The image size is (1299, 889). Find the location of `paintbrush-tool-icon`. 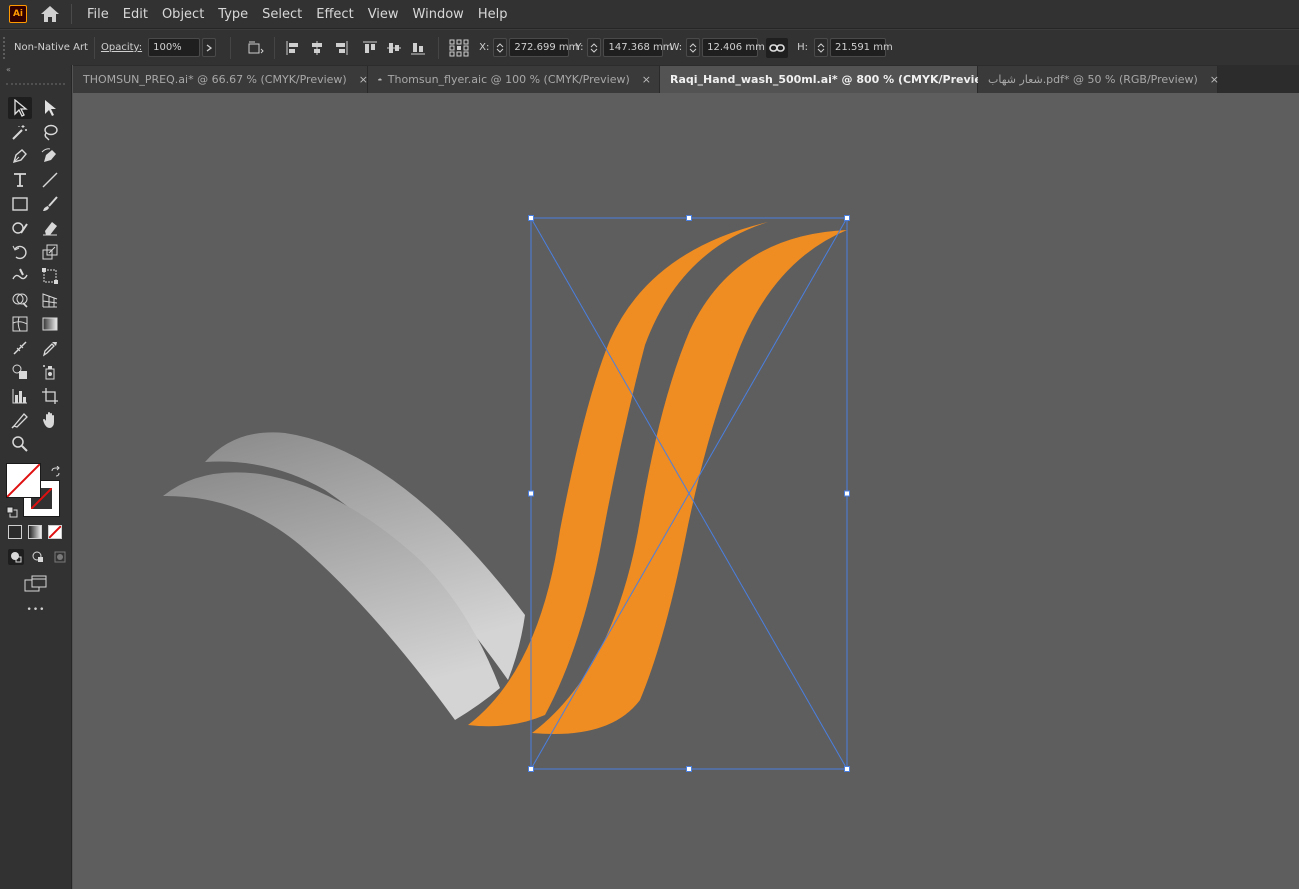

paintbrush-tool-icon is located at coordinates (50, 204).